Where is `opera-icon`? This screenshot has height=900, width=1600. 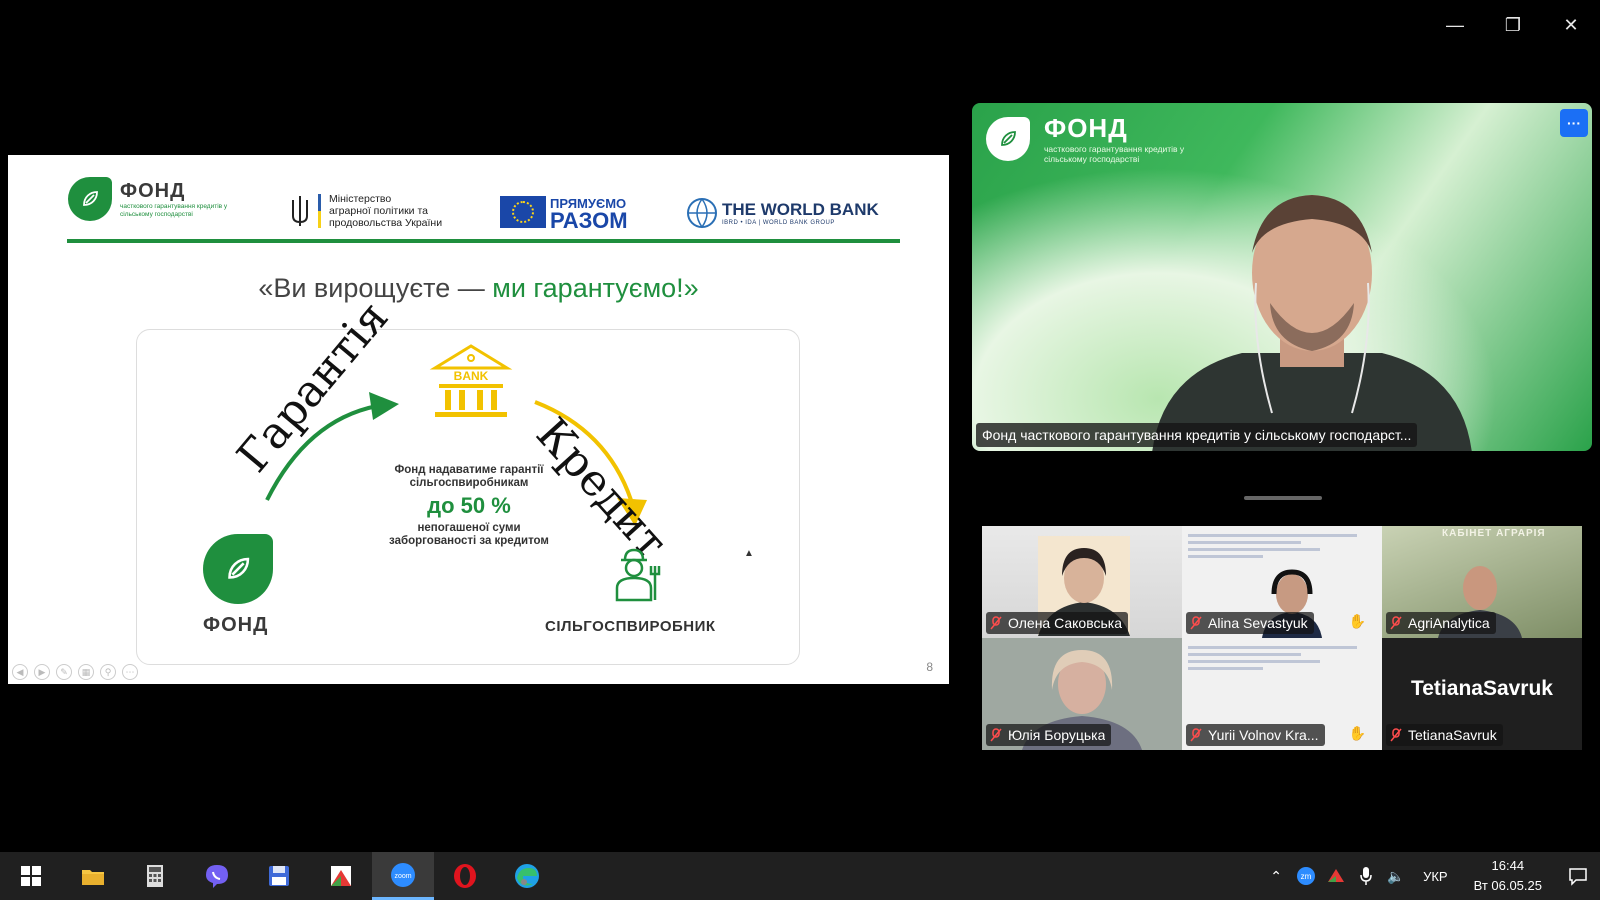 opera-icon is located at coordinates (465, 876).